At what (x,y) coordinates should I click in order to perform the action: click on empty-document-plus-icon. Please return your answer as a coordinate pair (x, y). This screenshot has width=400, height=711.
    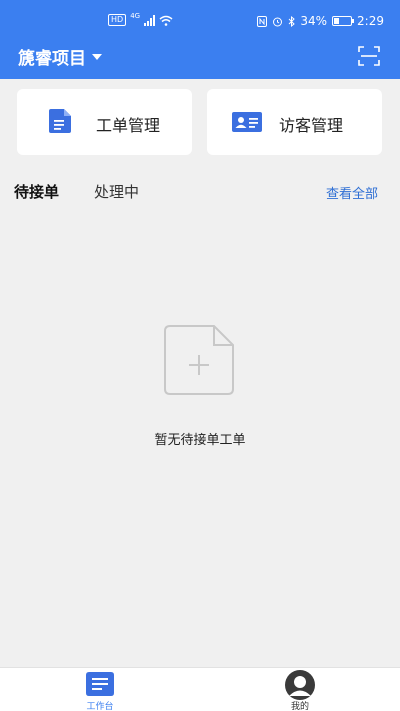
    Looking at the image, I should click on (199, 360).